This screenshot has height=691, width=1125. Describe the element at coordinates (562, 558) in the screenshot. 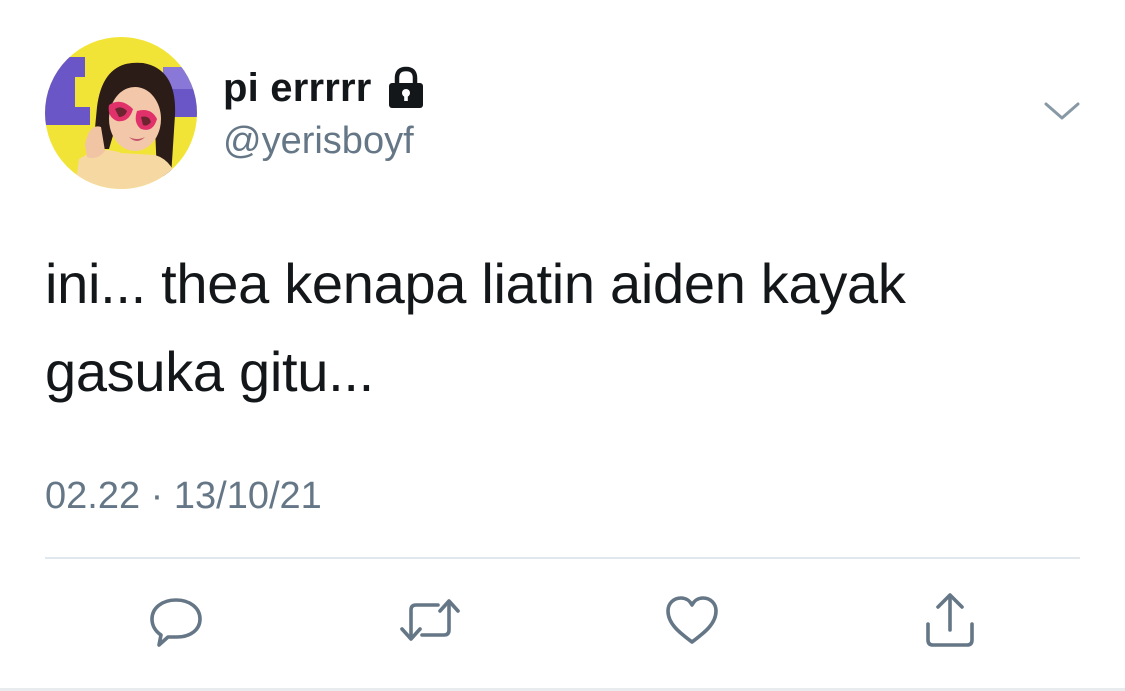

I see `divider` at that location.